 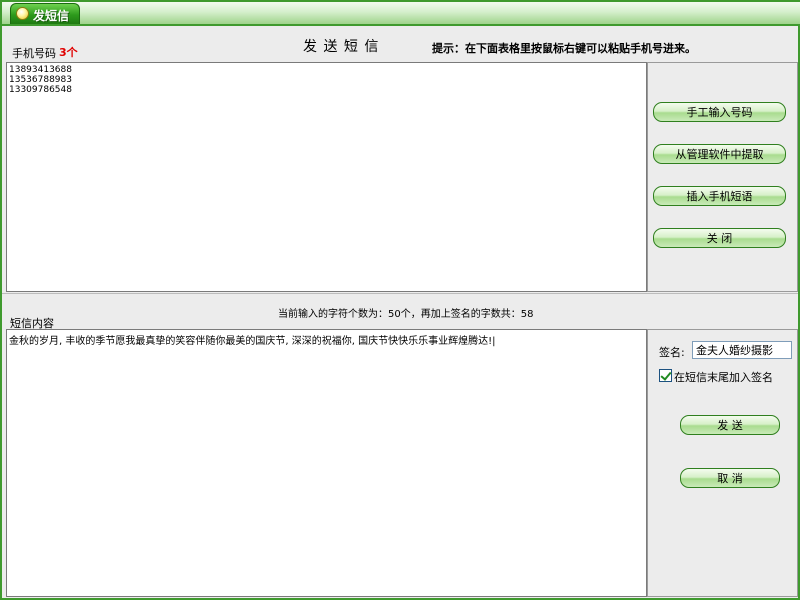 I want to click on hint-text: 提示：在下面表格里按鼠标右键可以粘贴手机号进来。, so click(x=564, y=48).